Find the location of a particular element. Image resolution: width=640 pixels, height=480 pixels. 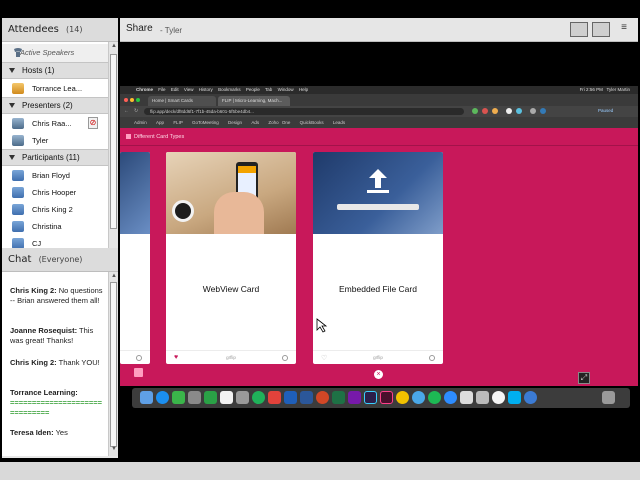

attendee-row: Chris Raa... ⊘ is located at coordinates (55, 123).